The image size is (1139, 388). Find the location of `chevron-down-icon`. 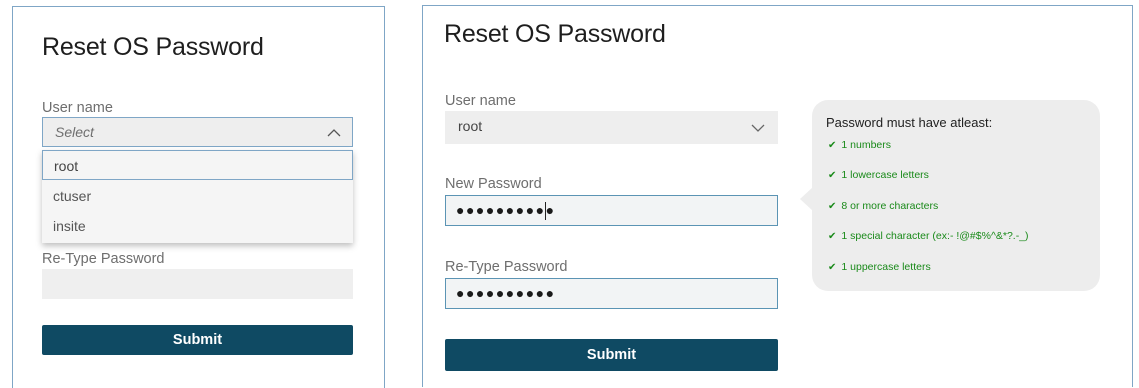

chevron-down-icon is located at coordinates (758, 128).